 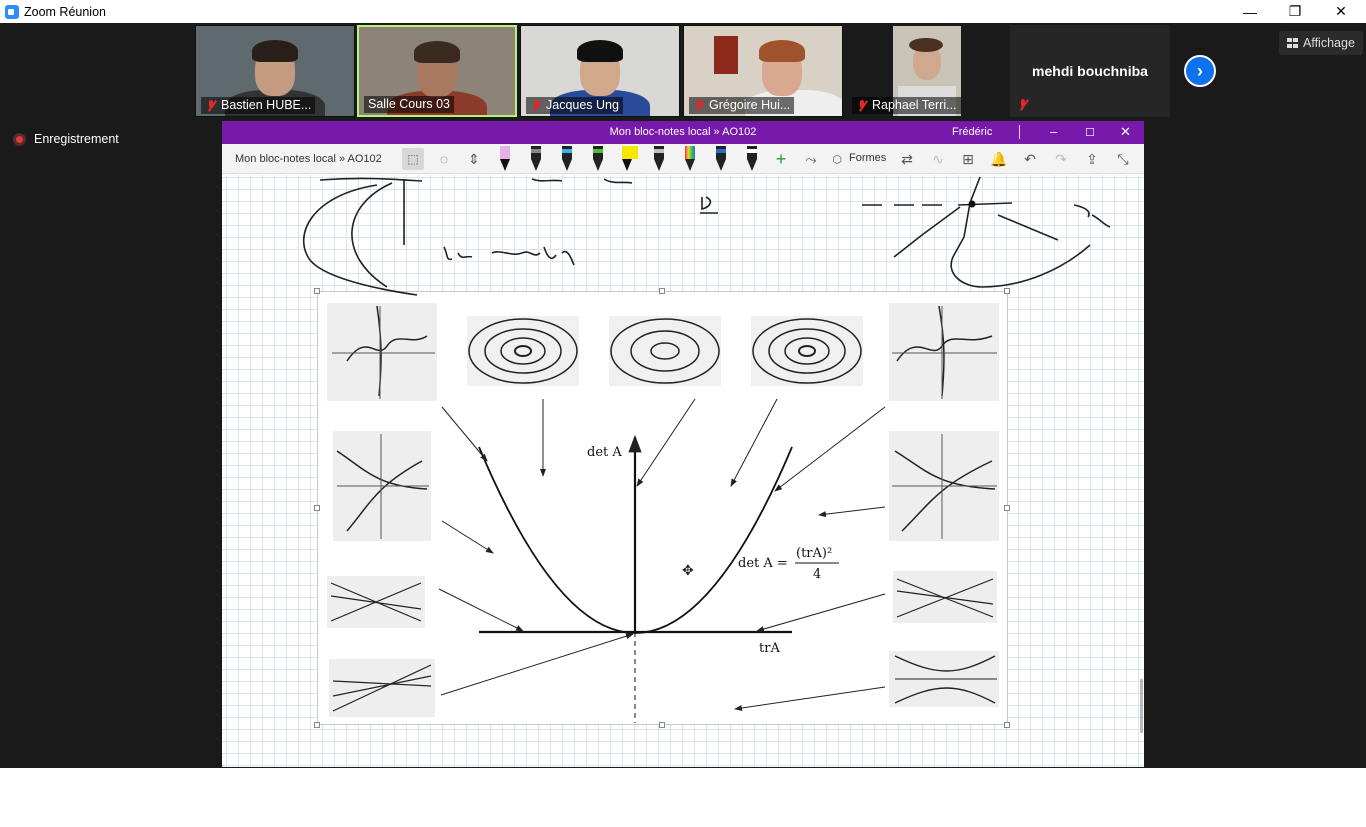 I want to click on lasso-select-icon: ⬚, so click(x=413, y=159).